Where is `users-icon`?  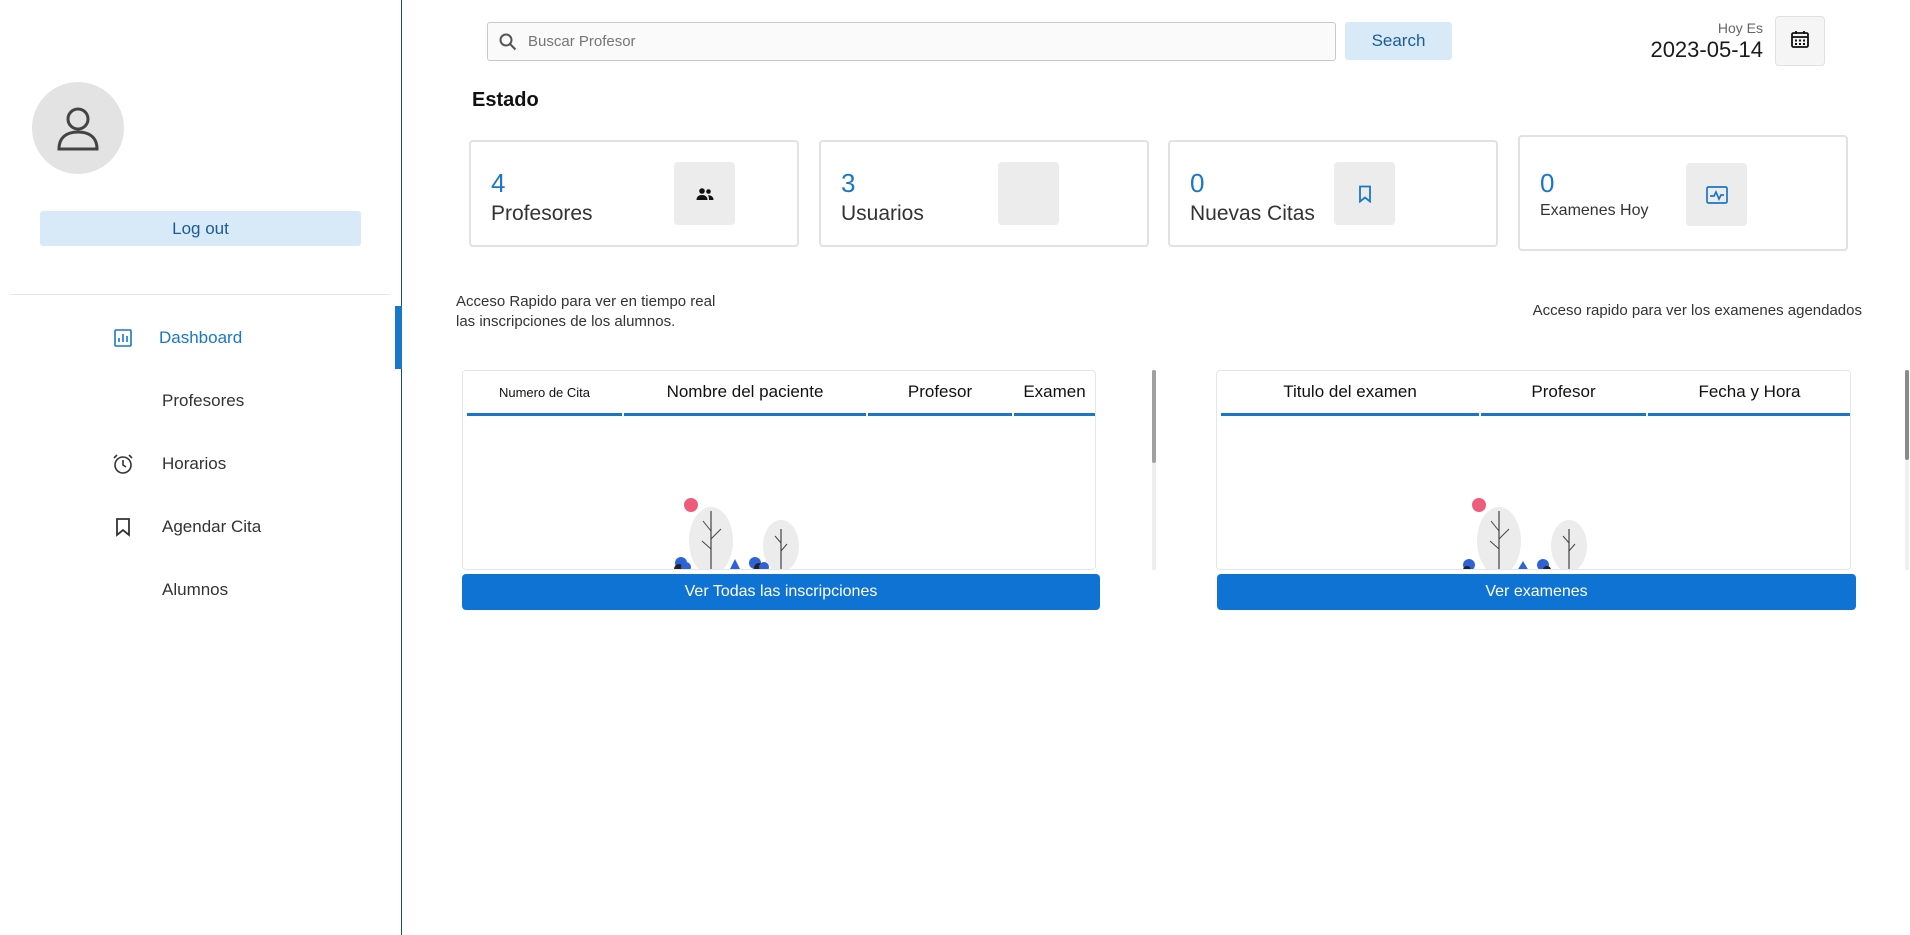 users-icon is located at coordinates (1028, 193).